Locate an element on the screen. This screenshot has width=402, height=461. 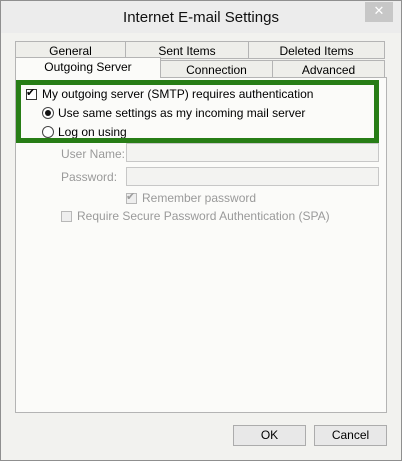
spa-checkbox is located at coordinates (66, 216).